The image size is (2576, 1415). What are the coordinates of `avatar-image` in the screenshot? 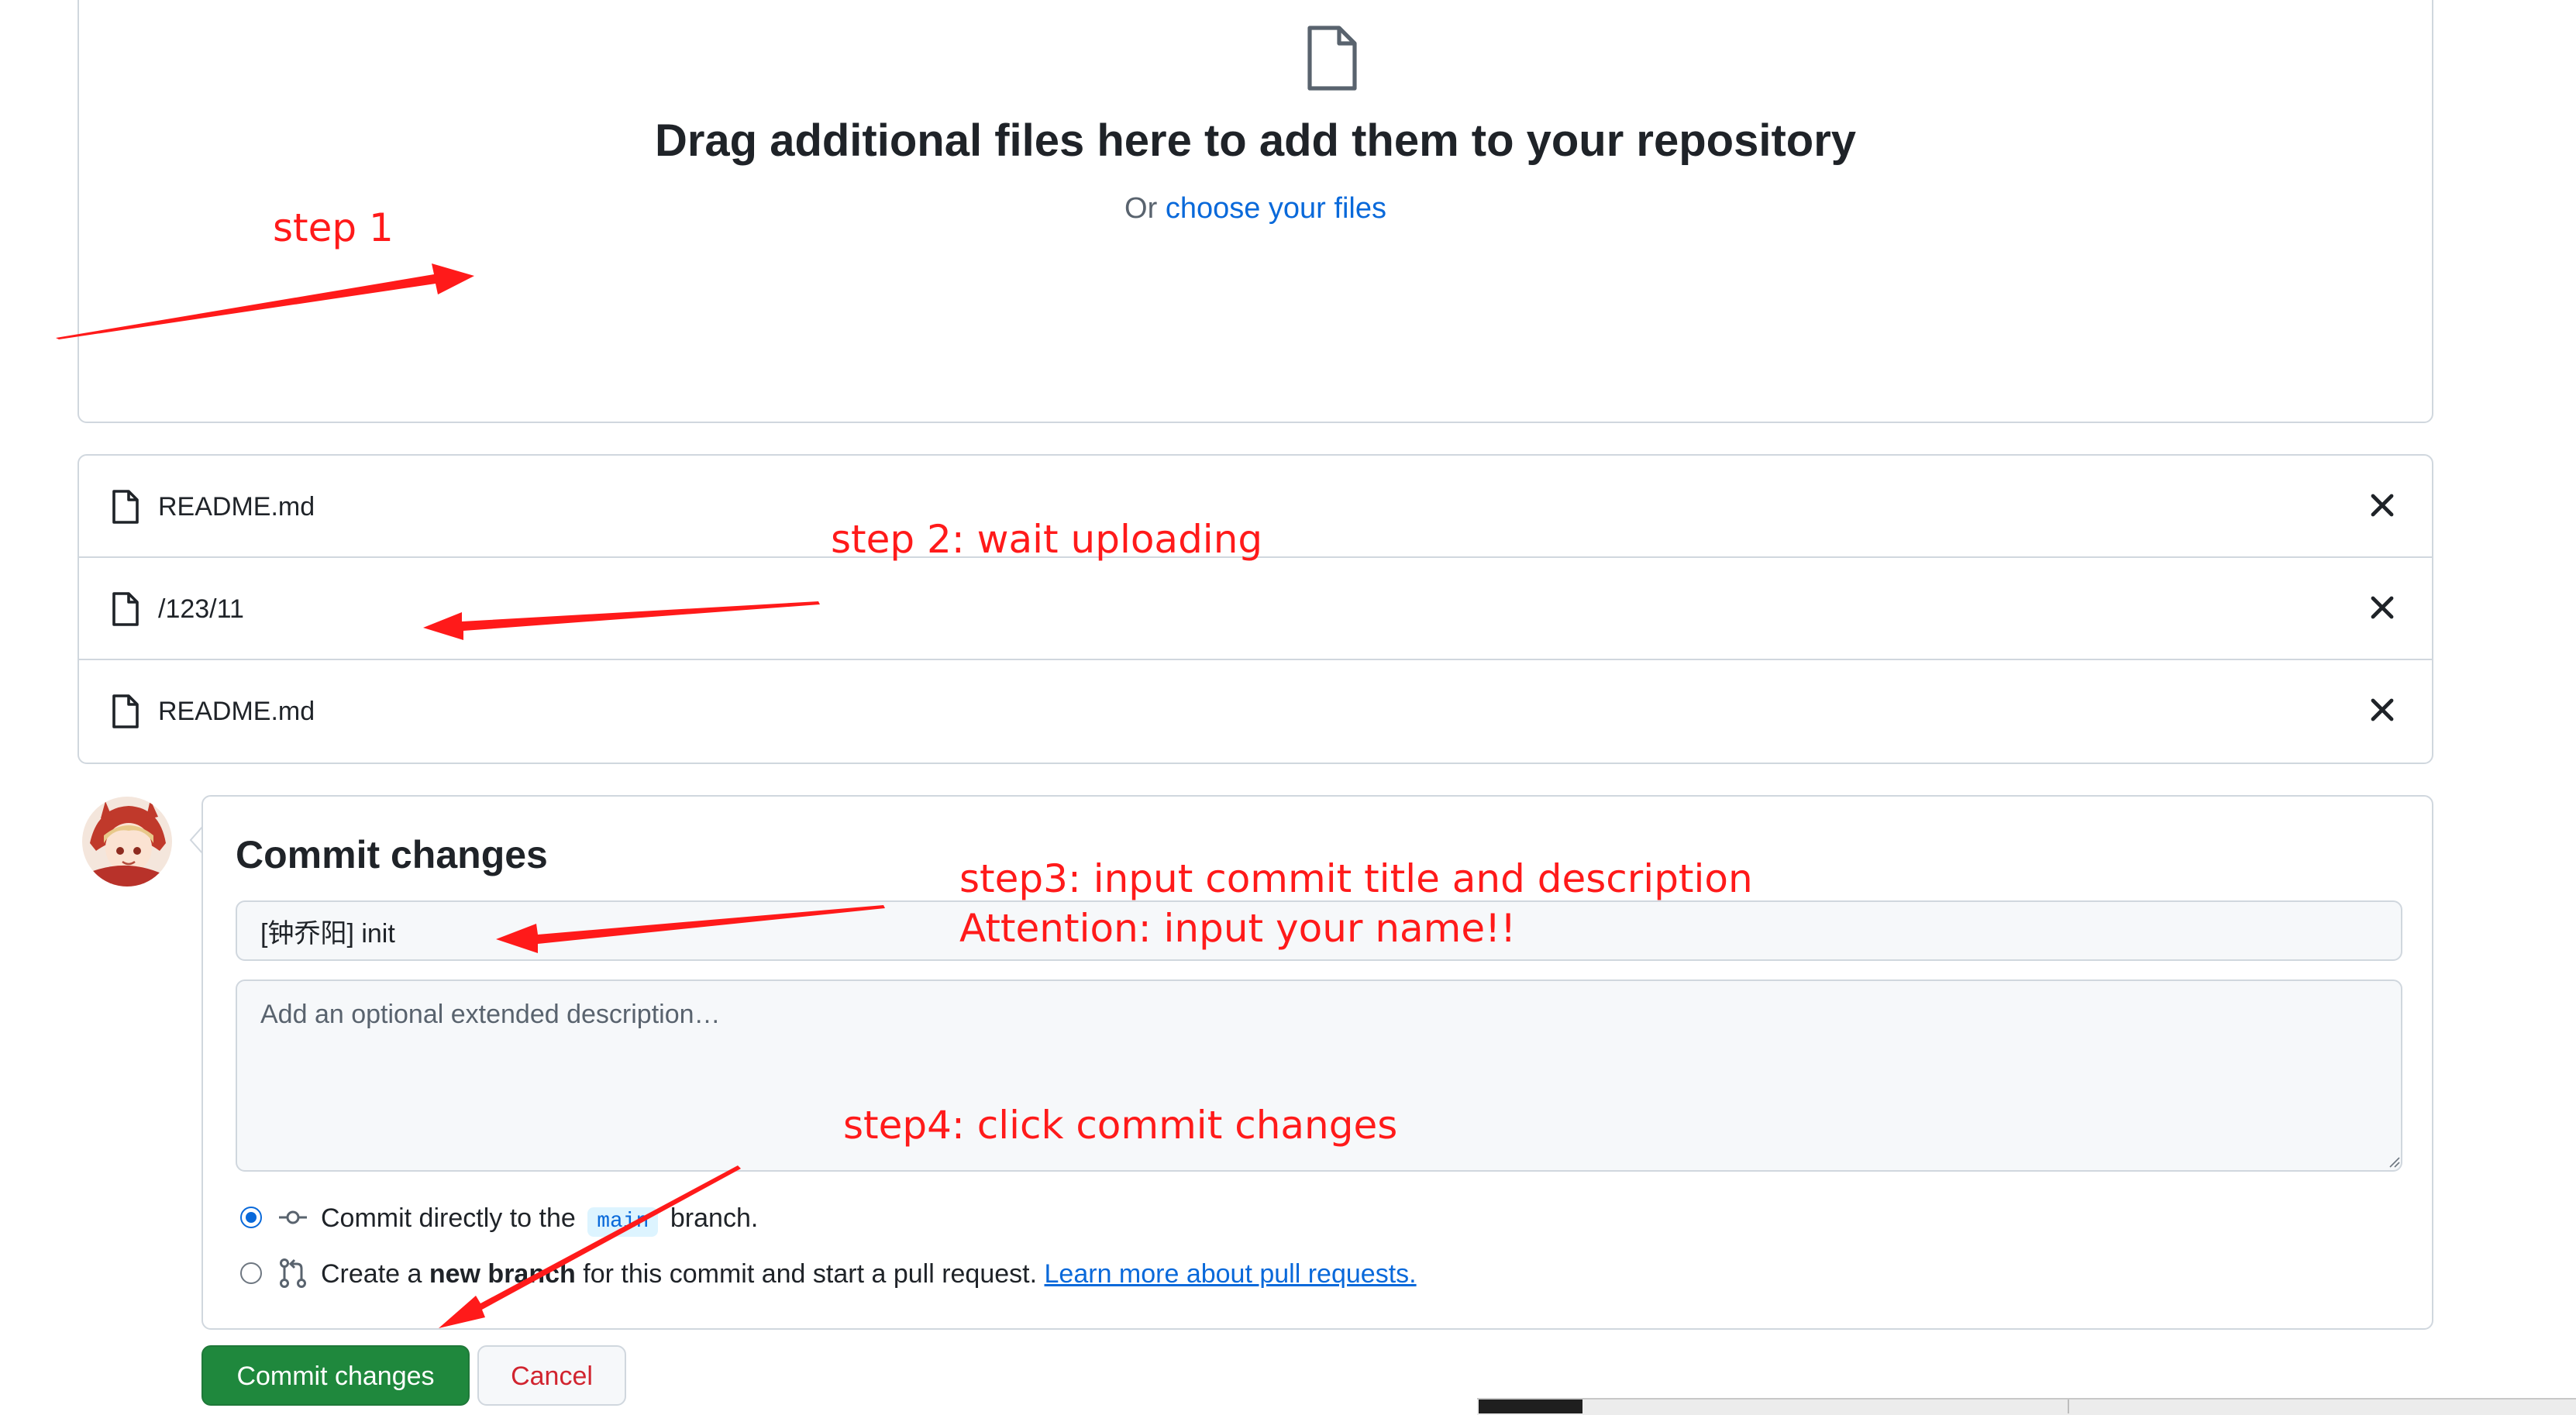 It's located at (127, 842).